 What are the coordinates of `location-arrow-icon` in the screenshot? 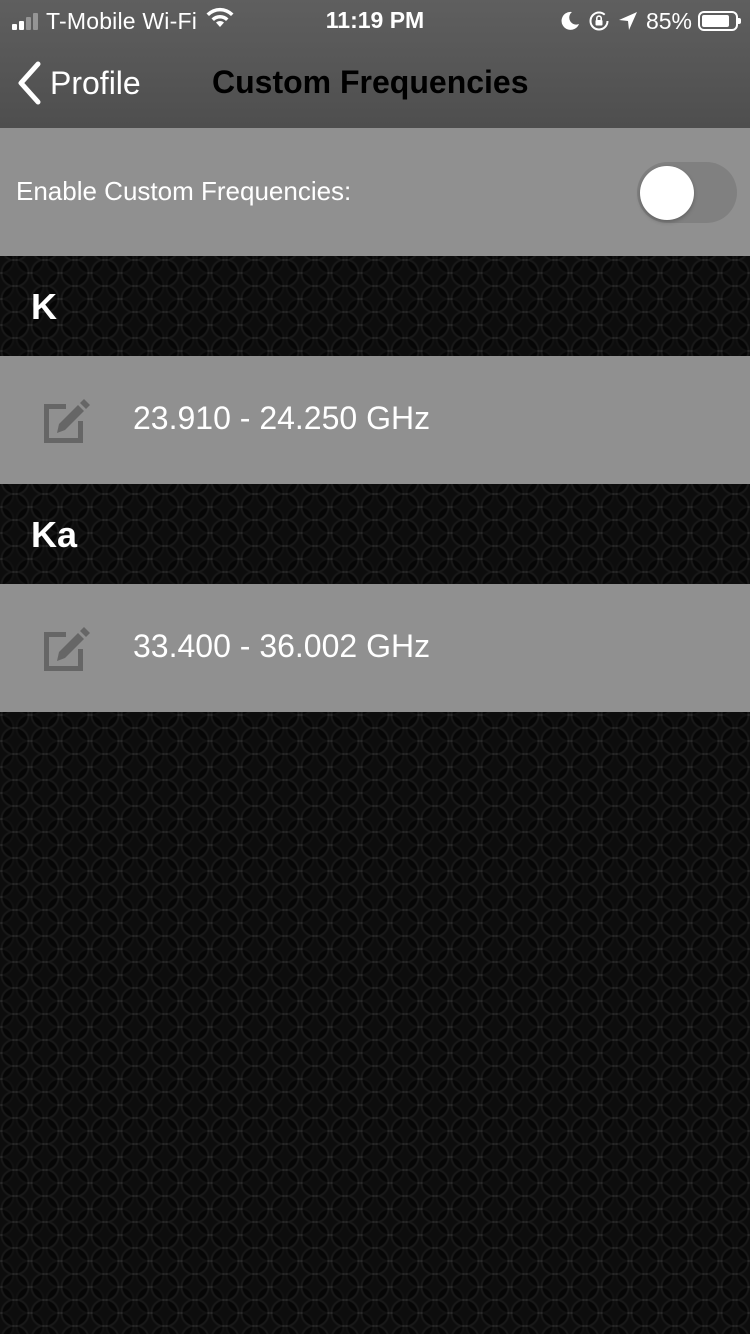 It's located at (628, 21).